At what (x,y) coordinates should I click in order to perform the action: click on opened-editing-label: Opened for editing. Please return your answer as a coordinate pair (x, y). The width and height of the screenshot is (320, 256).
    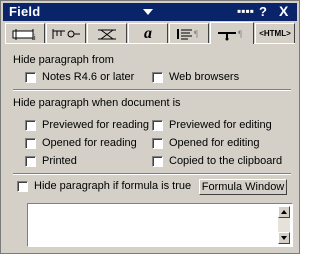
    Looking at the image, I should click on (214, 143).